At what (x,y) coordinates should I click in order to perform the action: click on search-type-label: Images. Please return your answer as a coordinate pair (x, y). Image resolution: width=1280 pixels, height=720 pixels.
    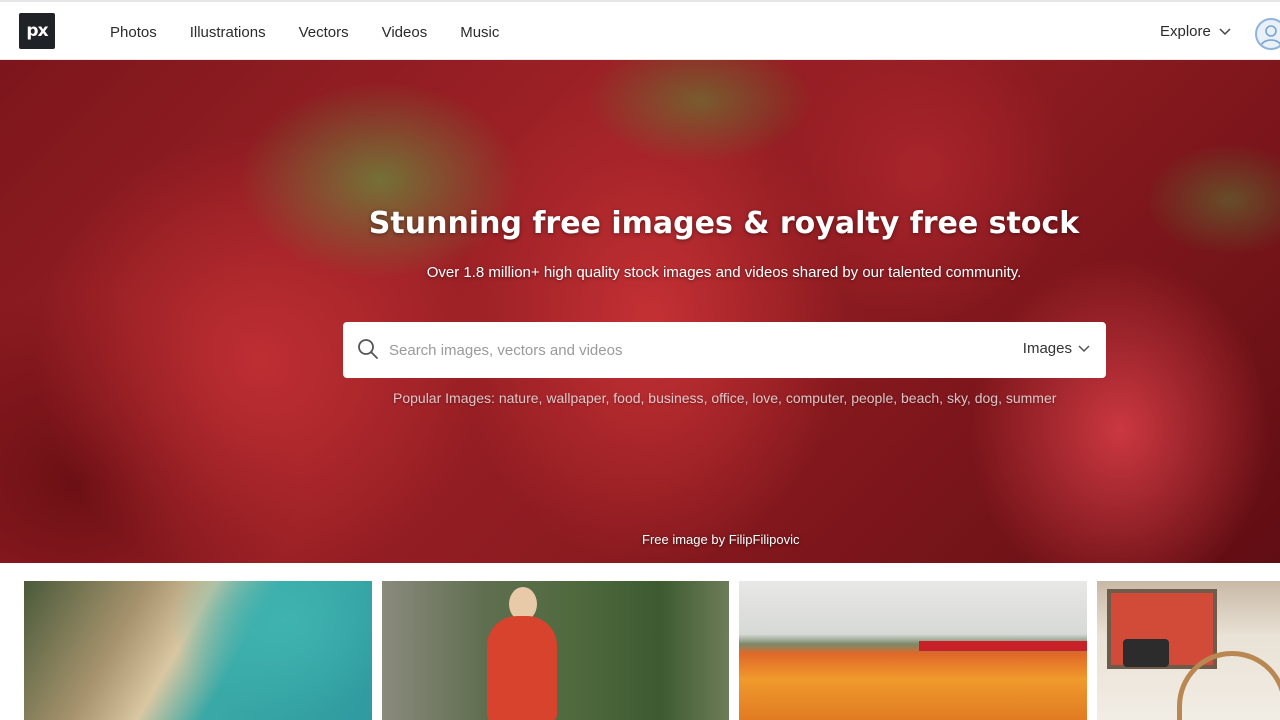
    Looking at the image, I should click on (1047, 348).